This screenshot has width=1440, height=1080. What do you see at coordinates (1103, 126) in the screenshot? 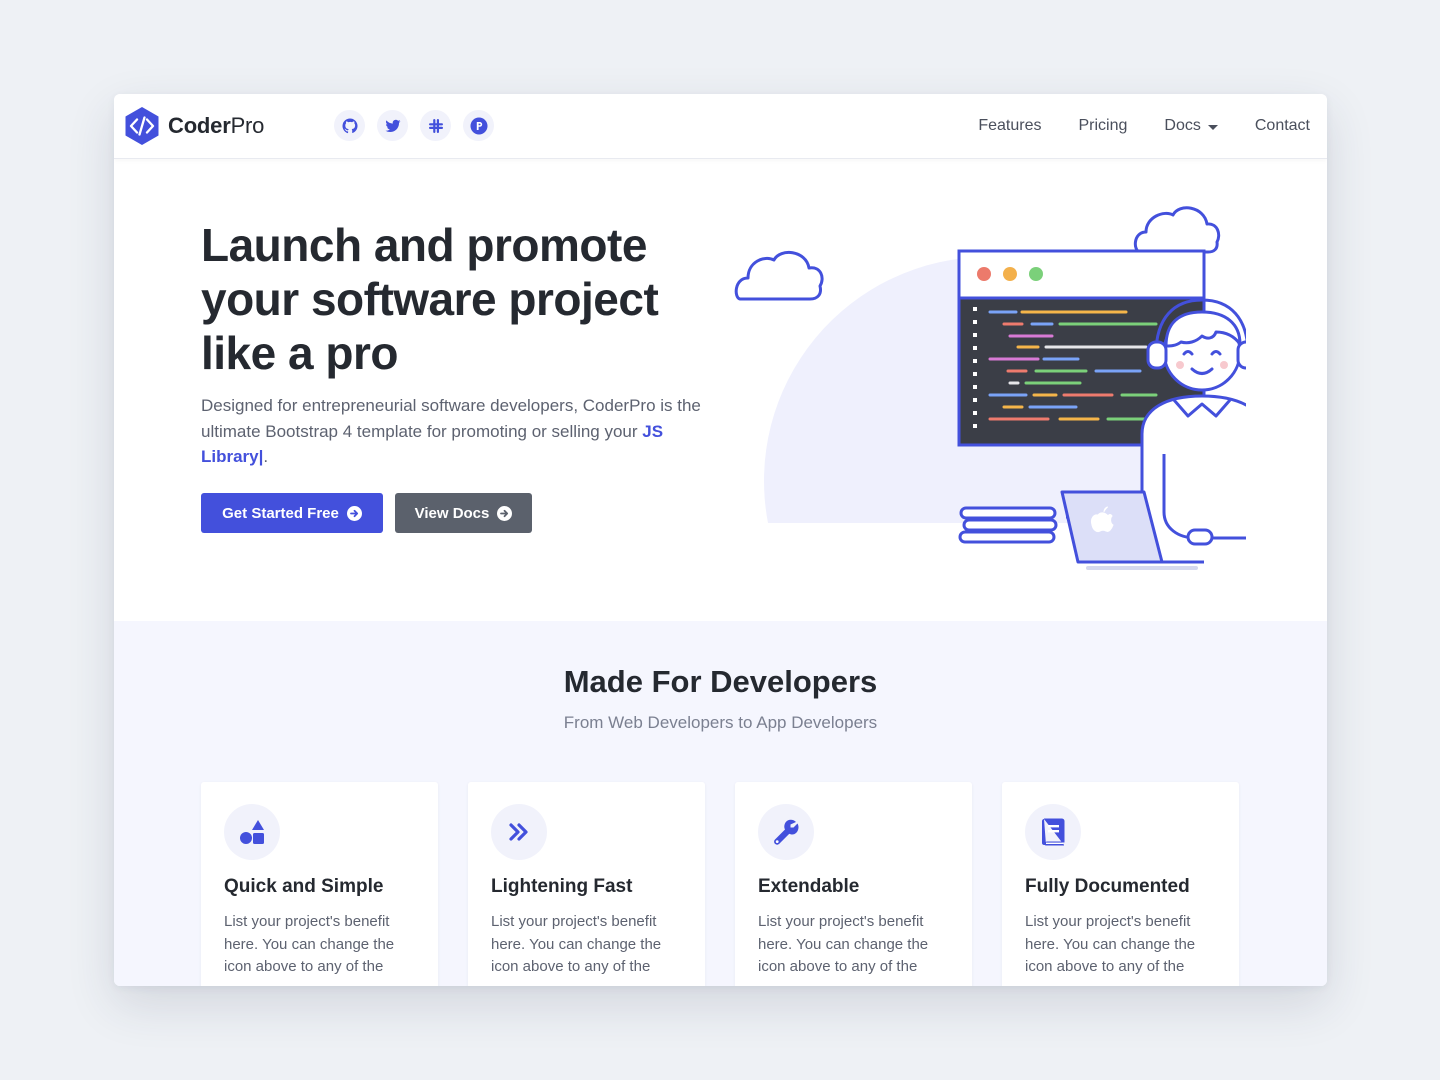
I see `nav-pricing-link: Pricing` at bounding box center [1103, 126].